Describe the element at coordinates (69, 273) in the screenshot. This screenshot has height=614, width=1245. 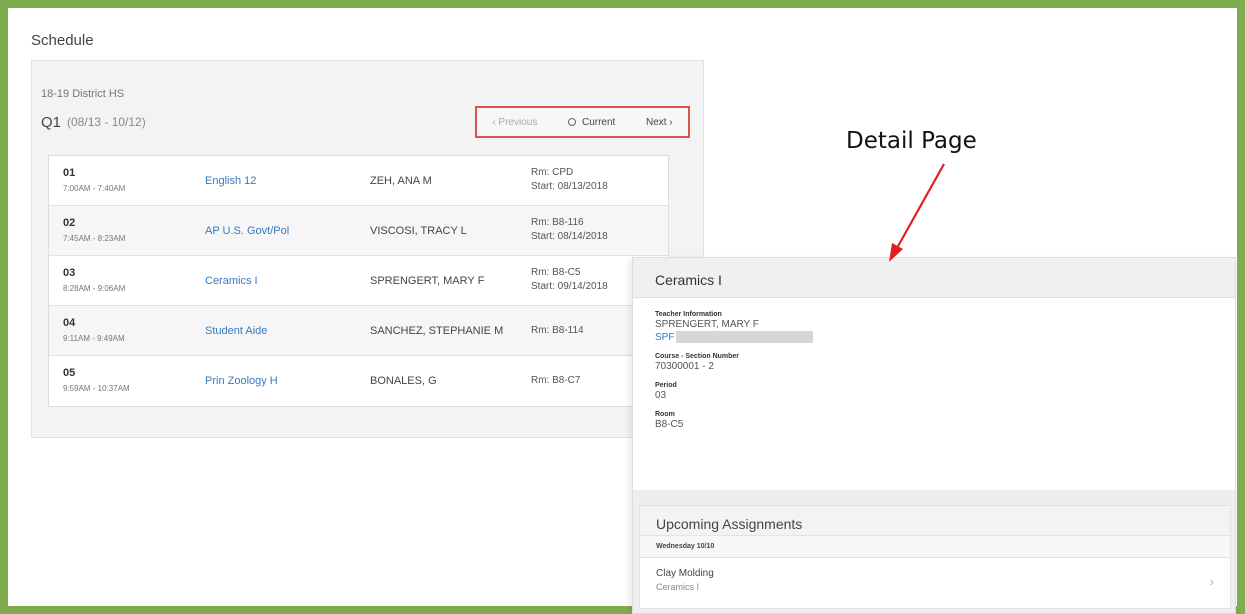
I see `period-number: 03` at that location.